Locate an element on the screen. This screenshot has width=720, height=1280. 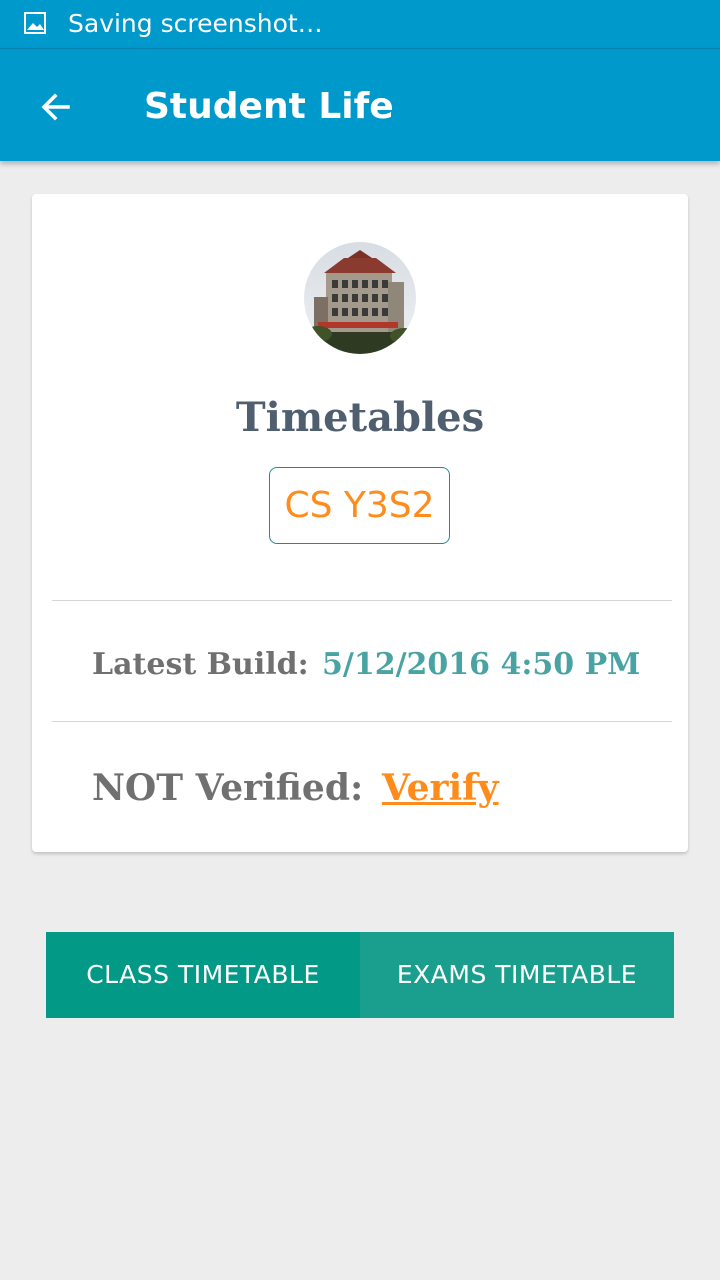
back-button is located at coordinates (56, 107).